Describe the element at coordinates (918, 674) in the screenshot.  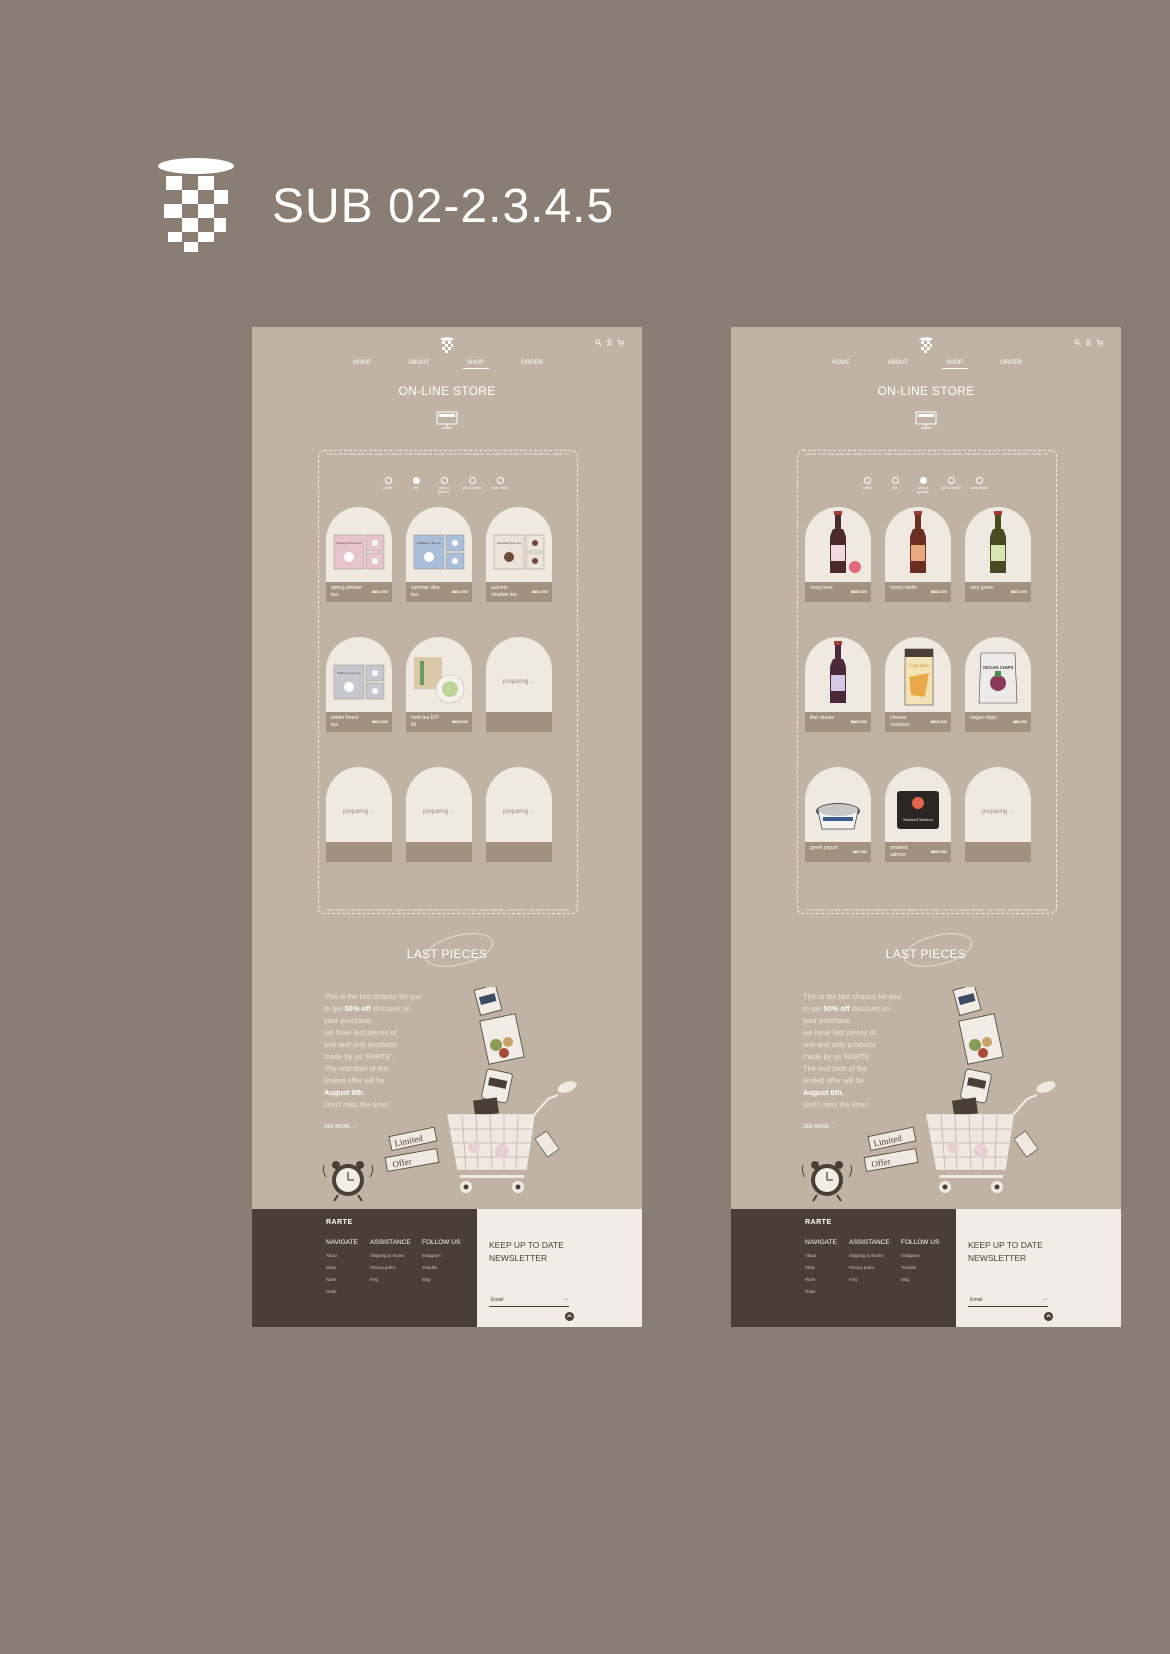
I see `product-image-arch: Crackers` at that location.